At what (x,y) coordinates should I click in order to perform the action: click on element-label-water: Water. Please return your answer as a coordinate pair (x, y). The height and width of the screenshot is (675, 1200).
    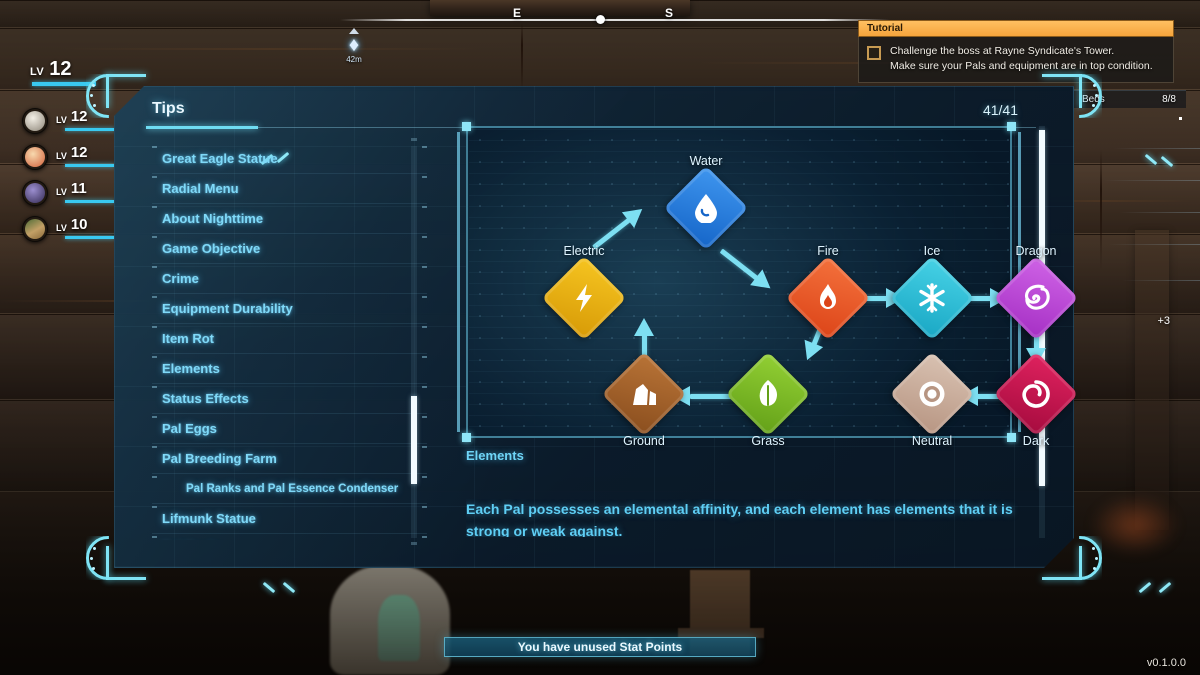
    Looking at the image, I should click on (706, 161).